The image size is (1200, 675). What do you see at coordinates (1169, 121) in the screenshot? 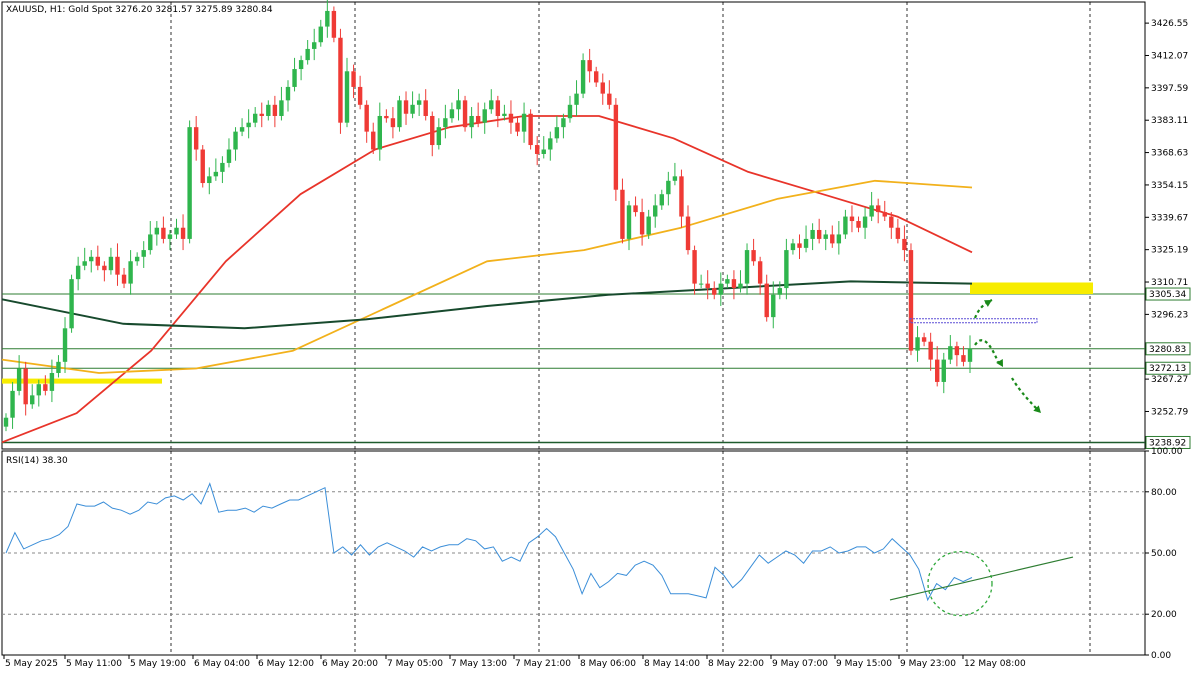
I see `price-tick-label: 3383.11` at bounding box center [1169, 121].